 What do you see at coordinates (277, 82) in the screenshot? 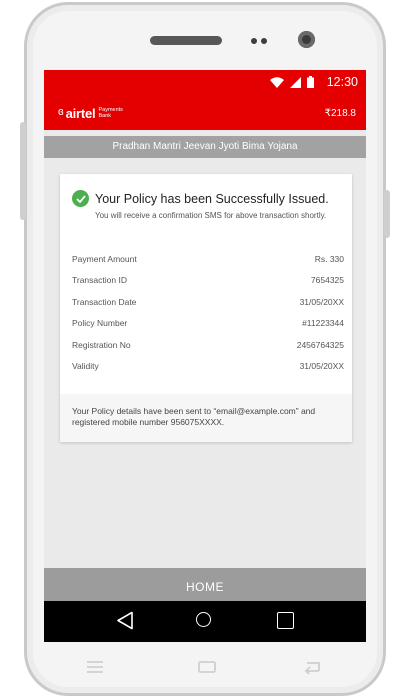
I see `wifi-icon` at bounding box center [277, 82].